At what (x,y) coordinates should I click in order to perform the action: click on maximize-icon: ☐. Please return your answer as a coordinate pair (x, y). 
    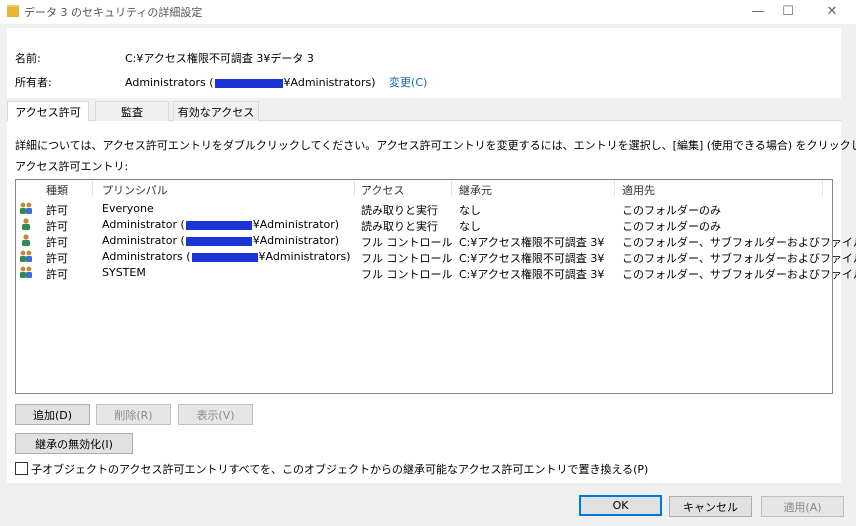
    Looking at the image, I should click on (788, 11).